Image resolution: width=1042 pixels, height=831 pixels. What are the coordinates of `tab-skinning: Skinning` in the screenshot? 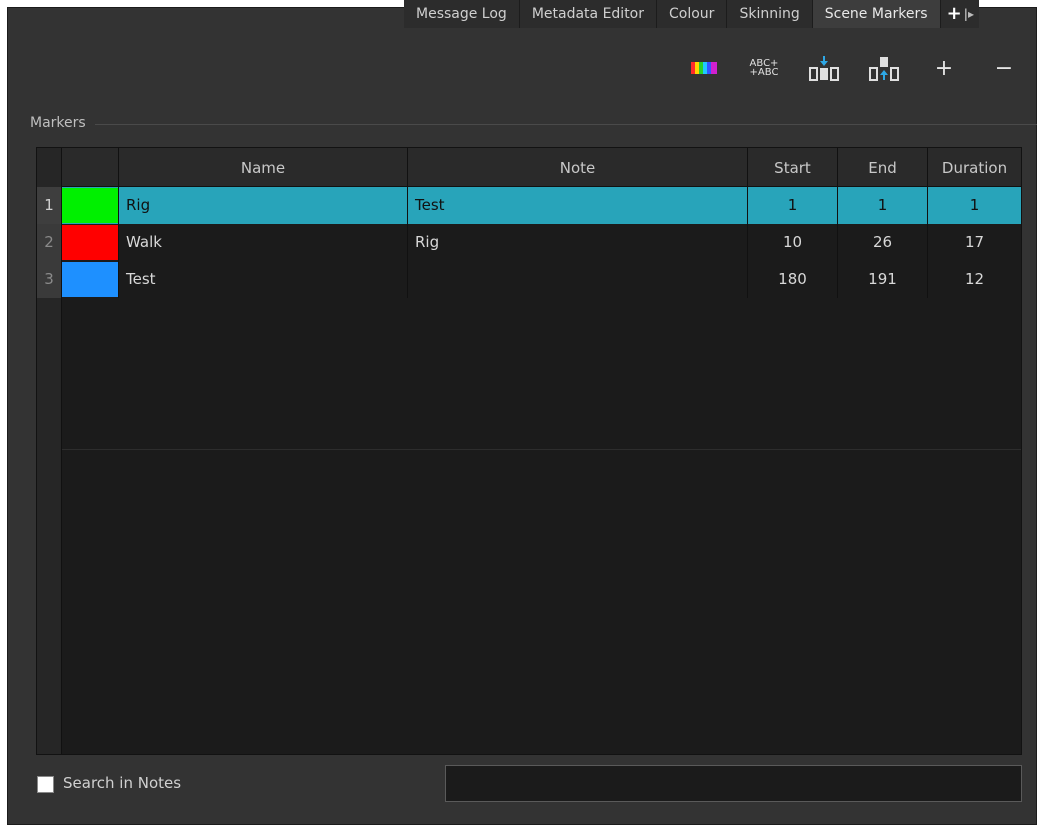 It's located at (770, 14).